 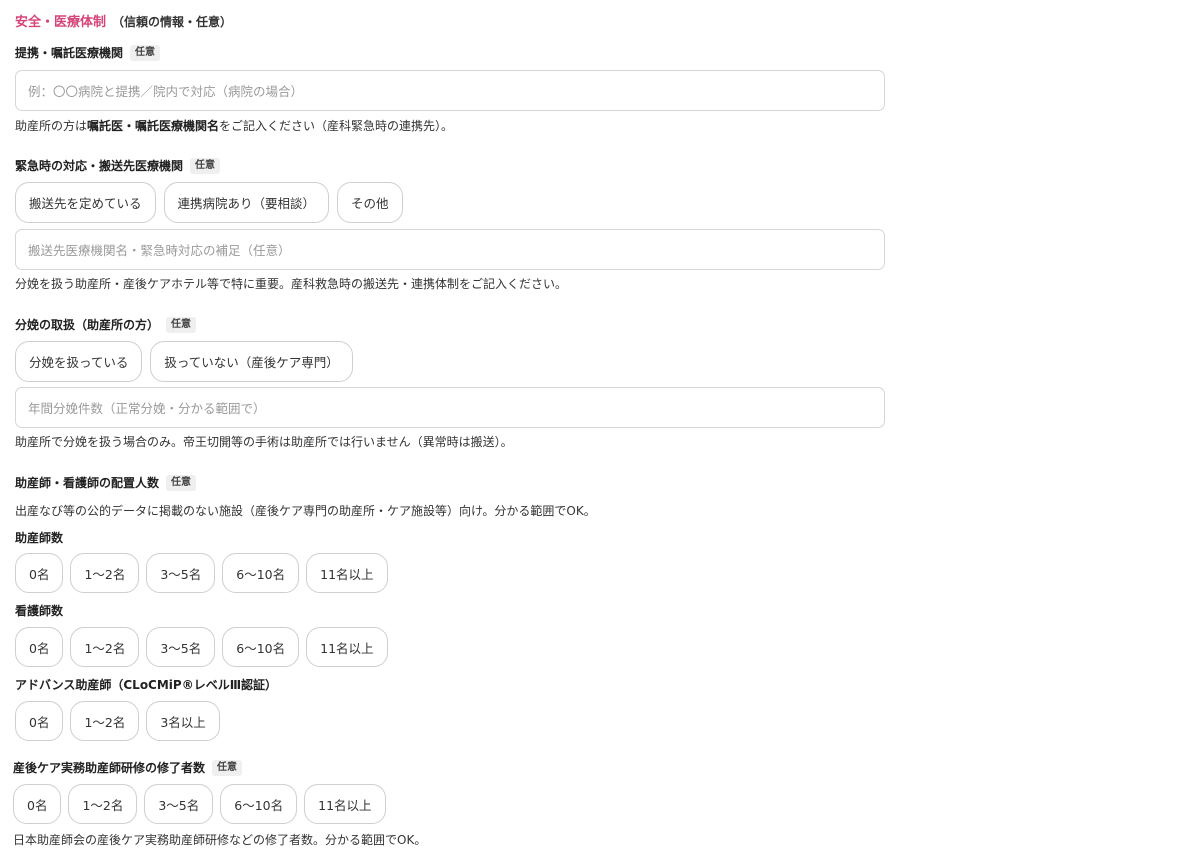 What do you see at coordinates (153, 126) in the screenshot?
I see `partner-help-bold: 嘱託医・嘱託医療機関名` at bounding box center [153, 126].